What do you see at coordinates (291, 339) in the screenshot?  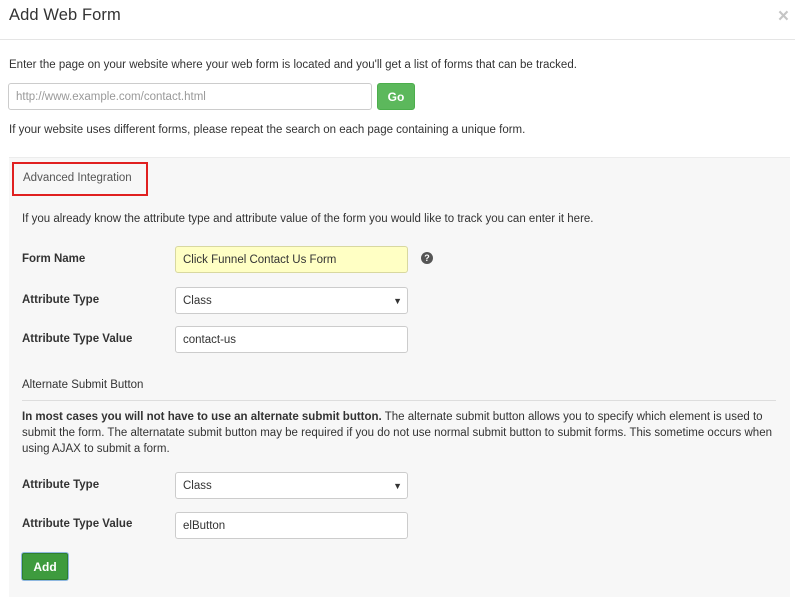 I see `attribute-type-value-input: contact-us` at bounding box center [291, 339].